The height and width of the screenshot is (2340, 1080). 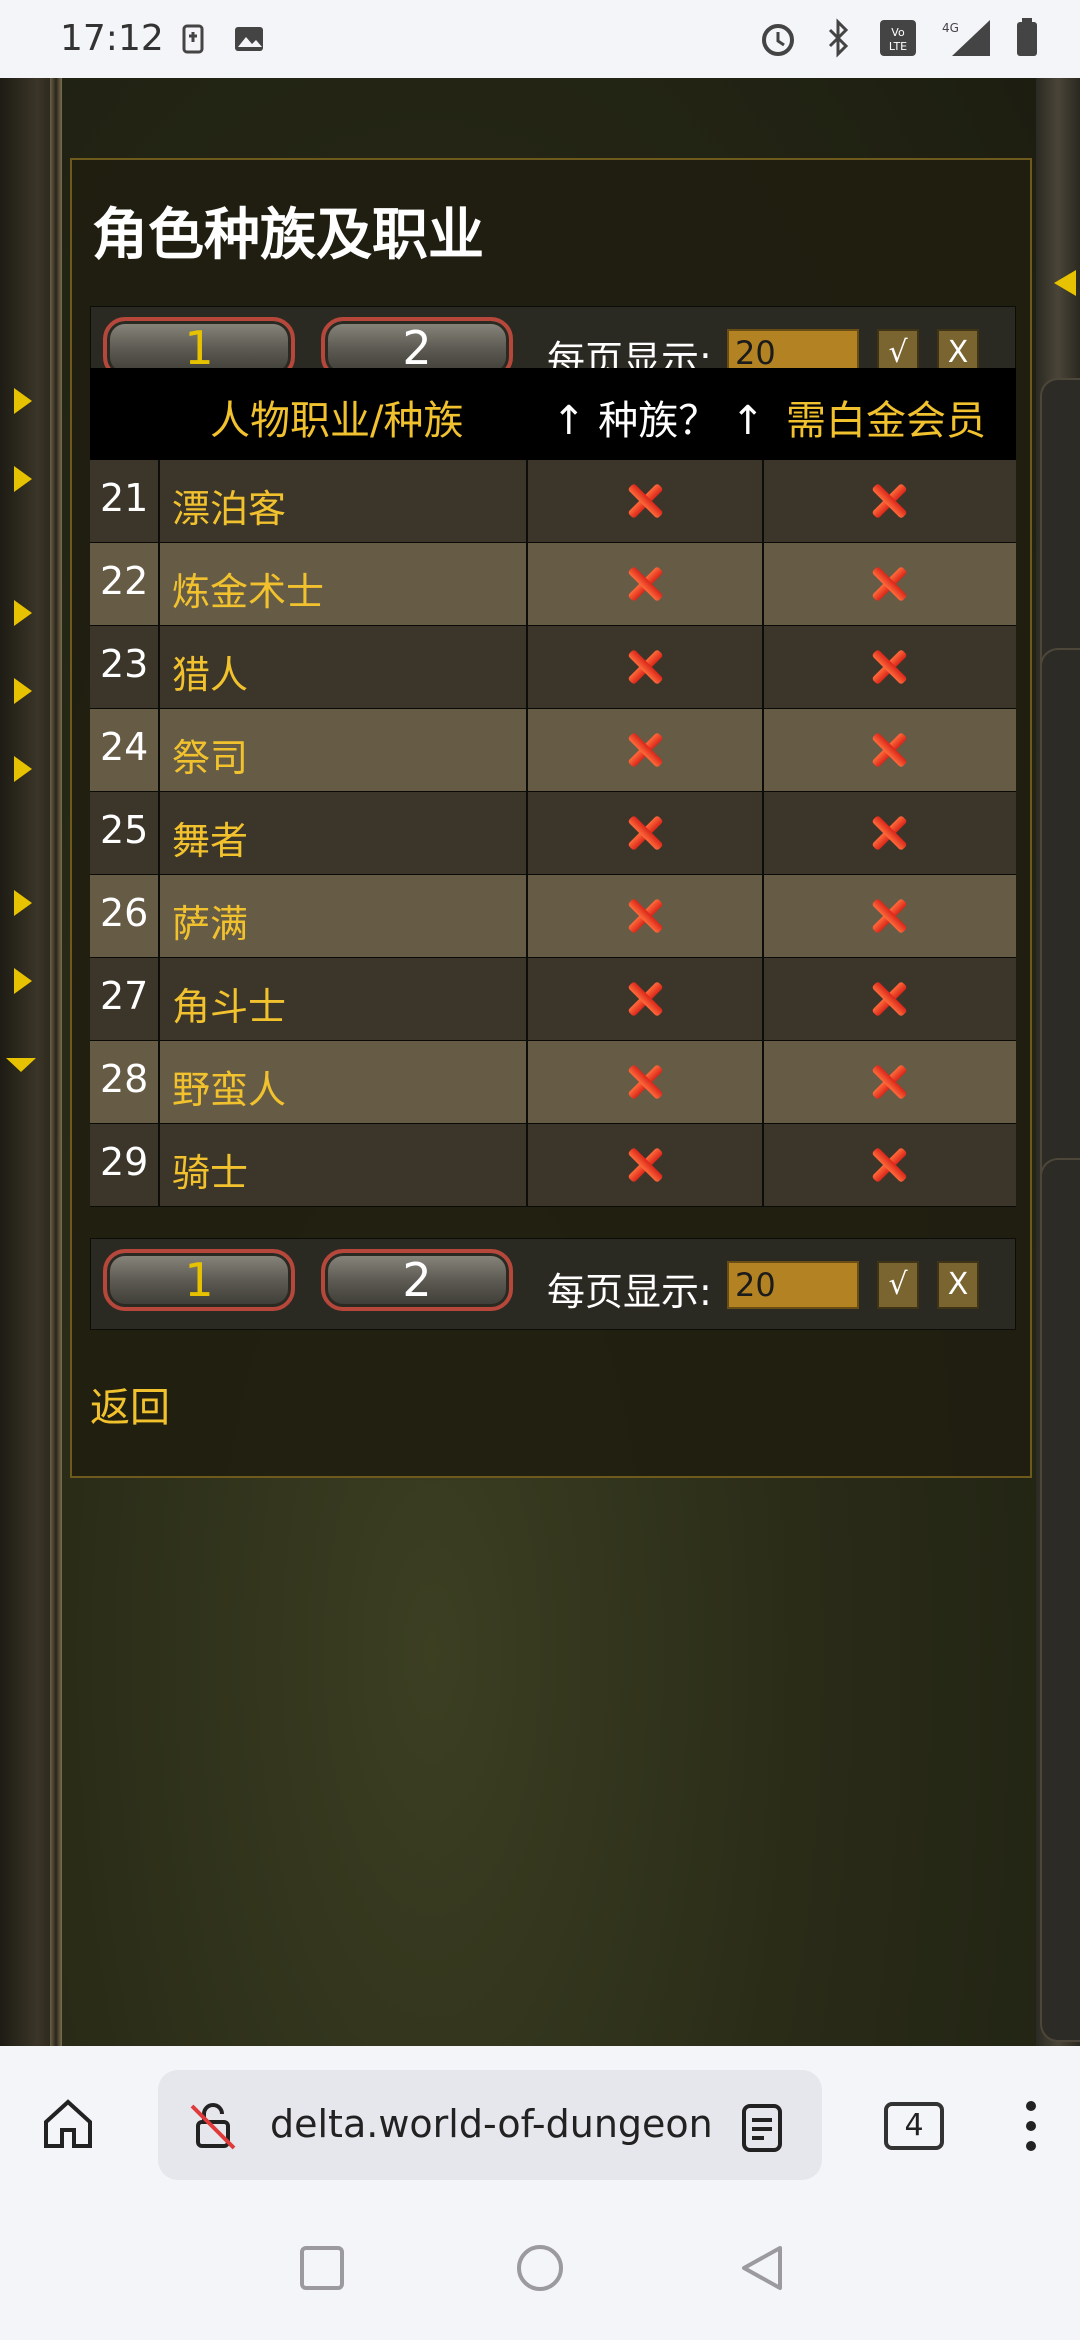 I want to click on row-number: 29, so click(x=124, y=1162).